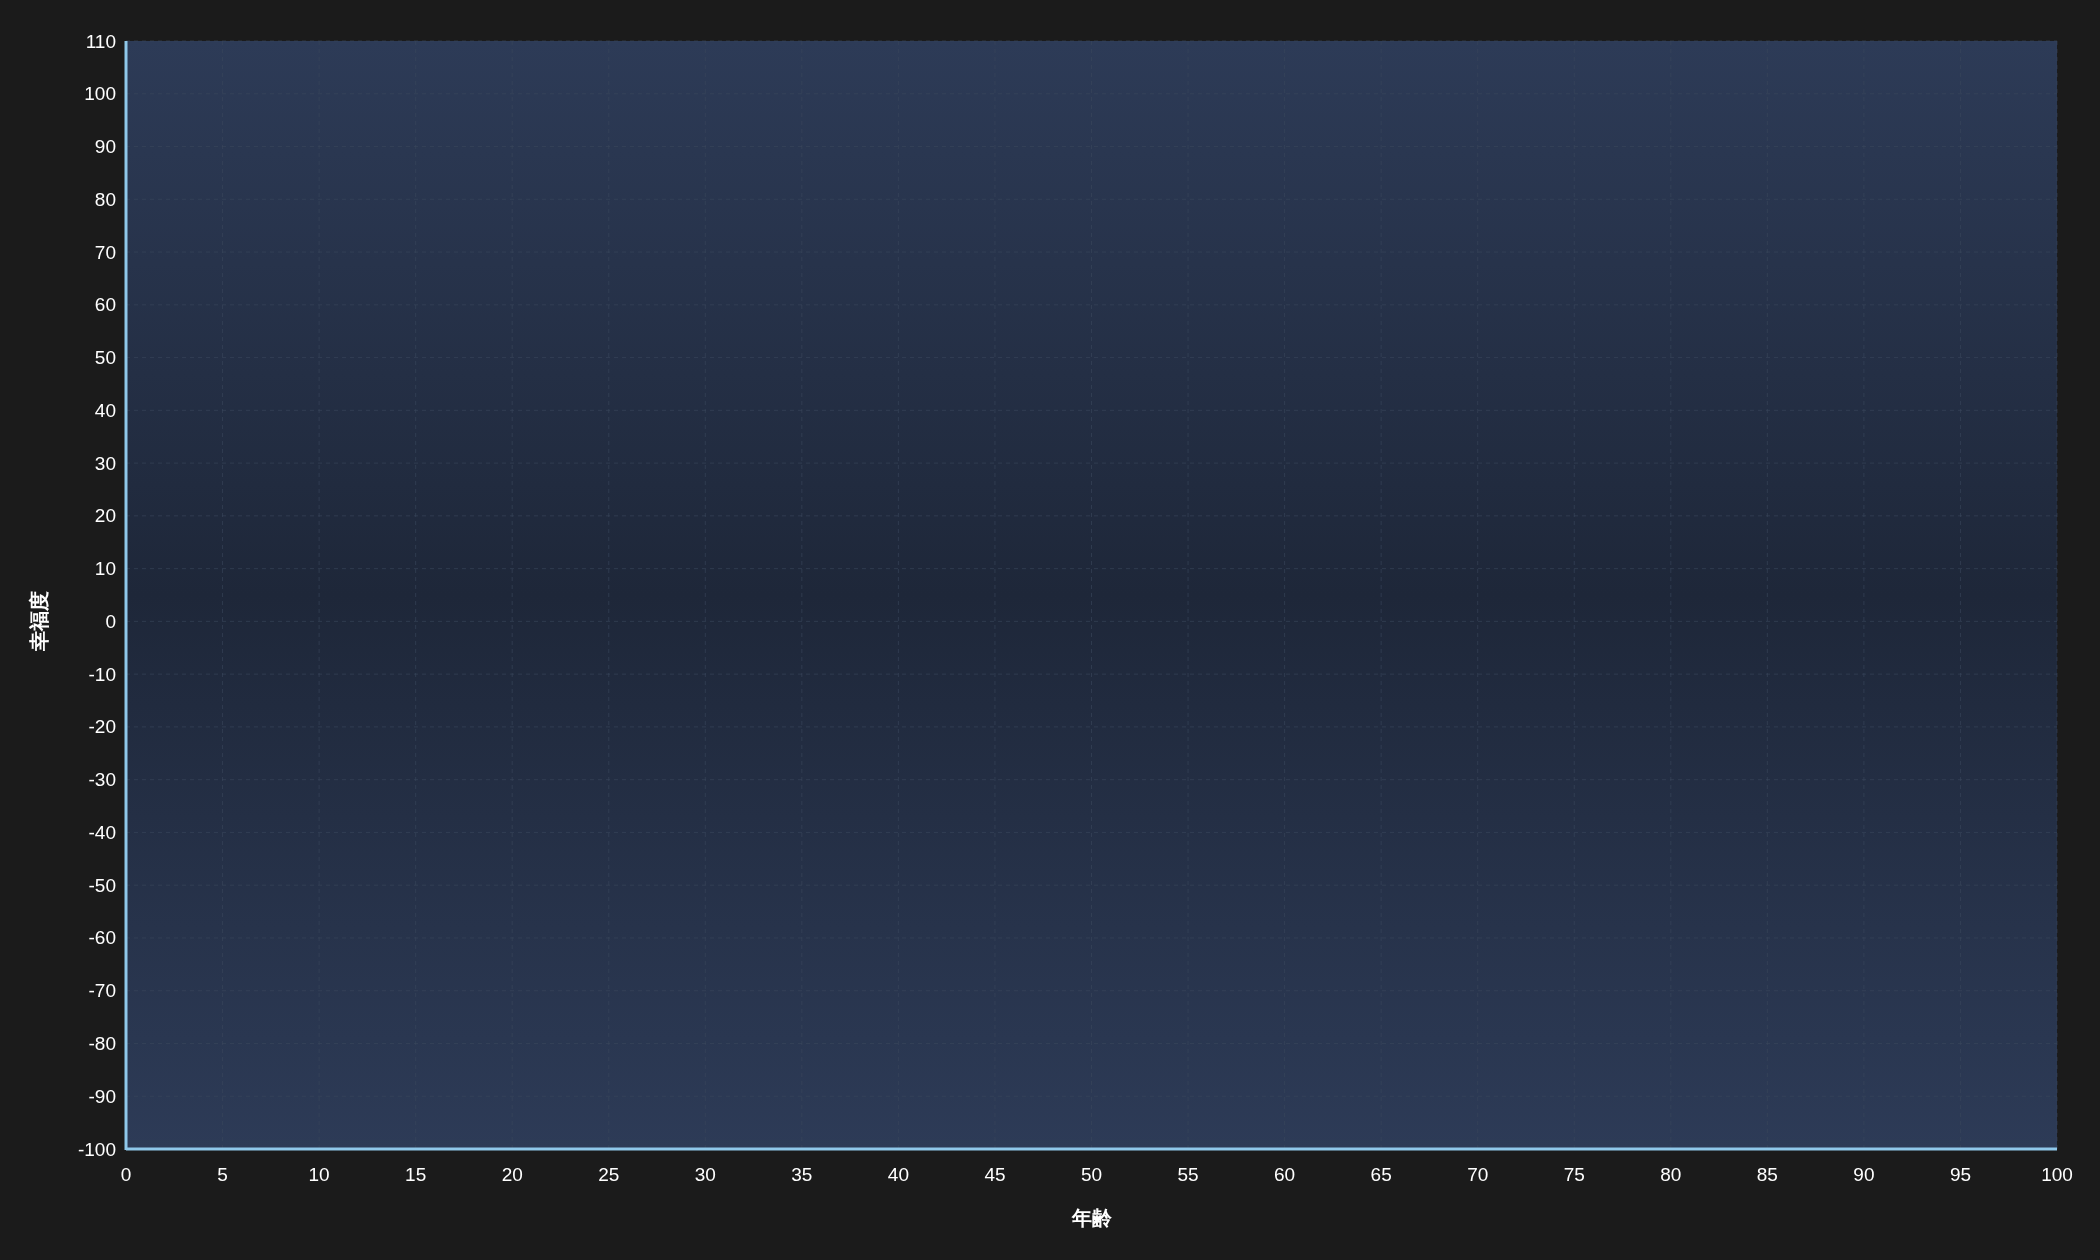 The height and width of the screenshot is (1260, 2100). Describe the element at coordinates (416, 1174) in the screenshot. I see `axis-tick-label: 15` at that location.